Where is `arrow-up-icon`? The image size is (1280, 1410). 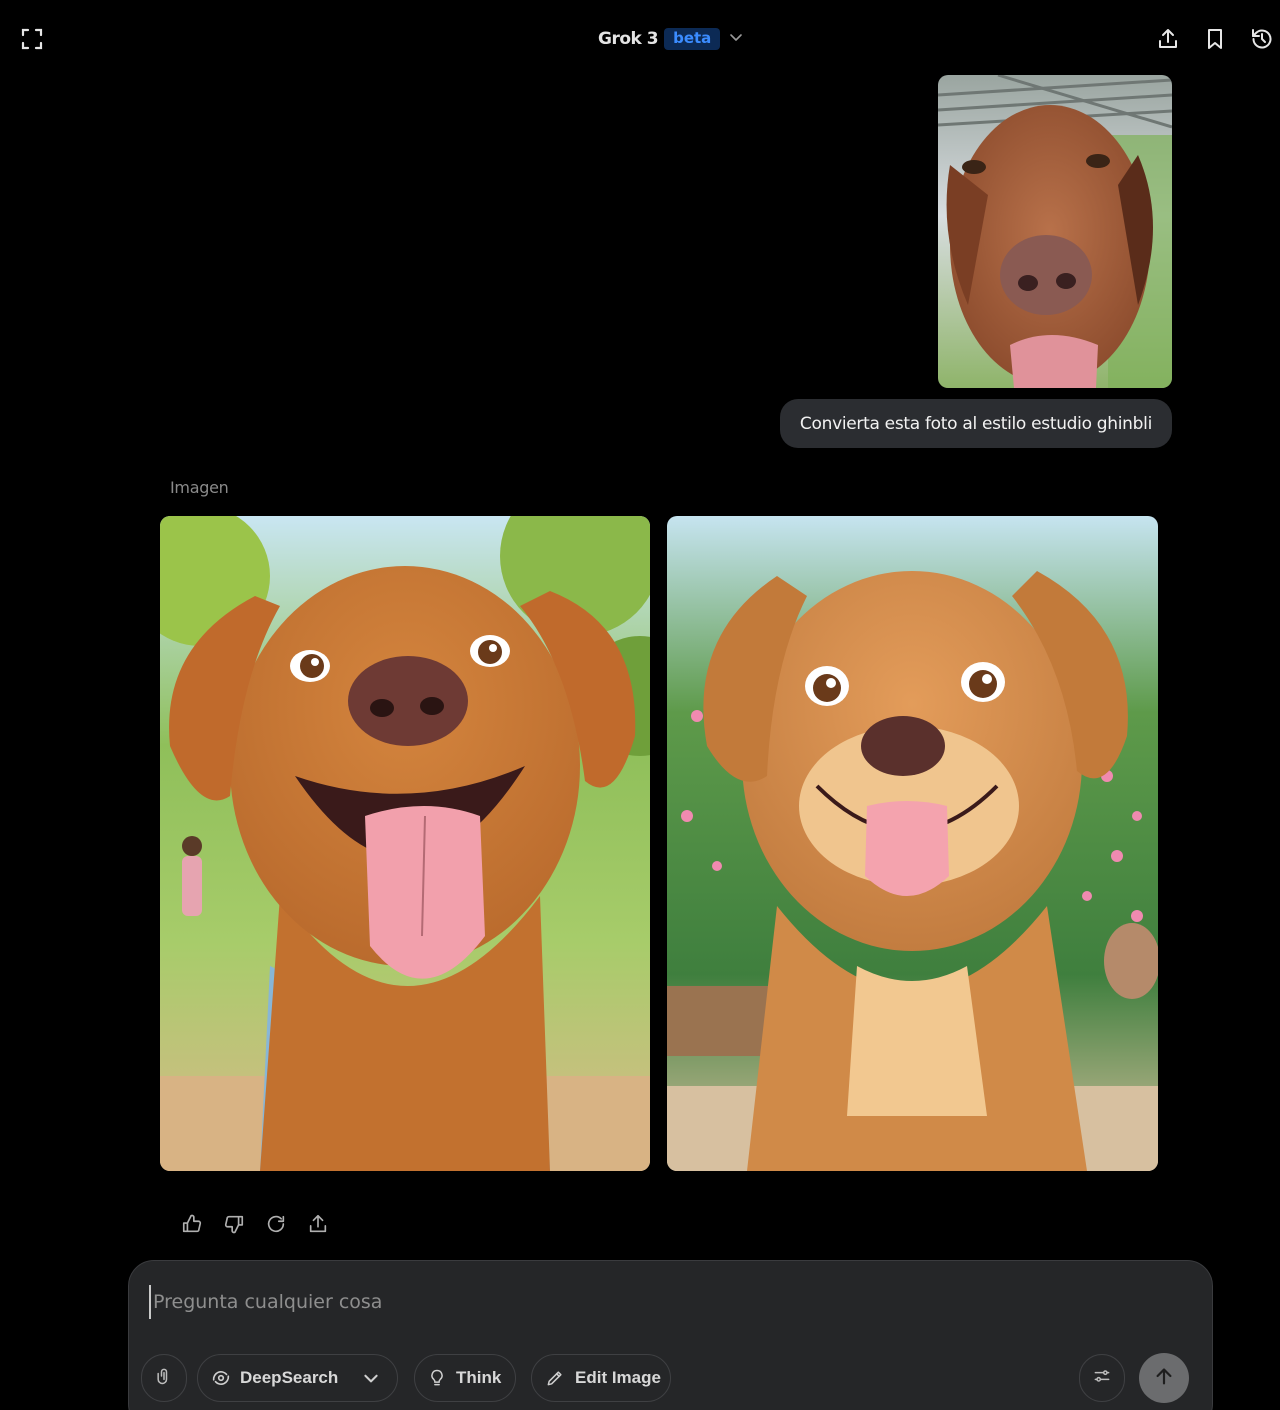
arrow-up-icon is located at coordinates (1164, 1378).